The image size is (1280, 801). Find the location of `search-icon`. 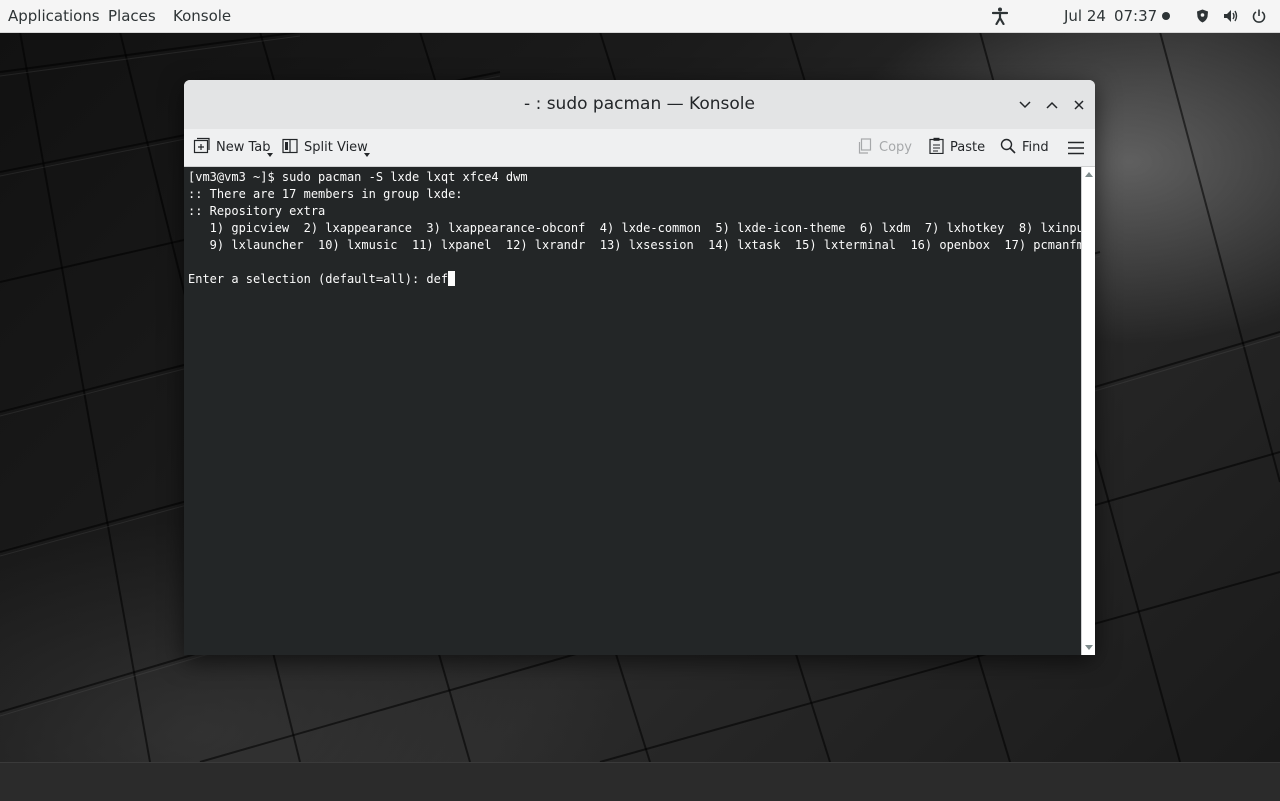

search-icon is located at coordinates (1008, 148).